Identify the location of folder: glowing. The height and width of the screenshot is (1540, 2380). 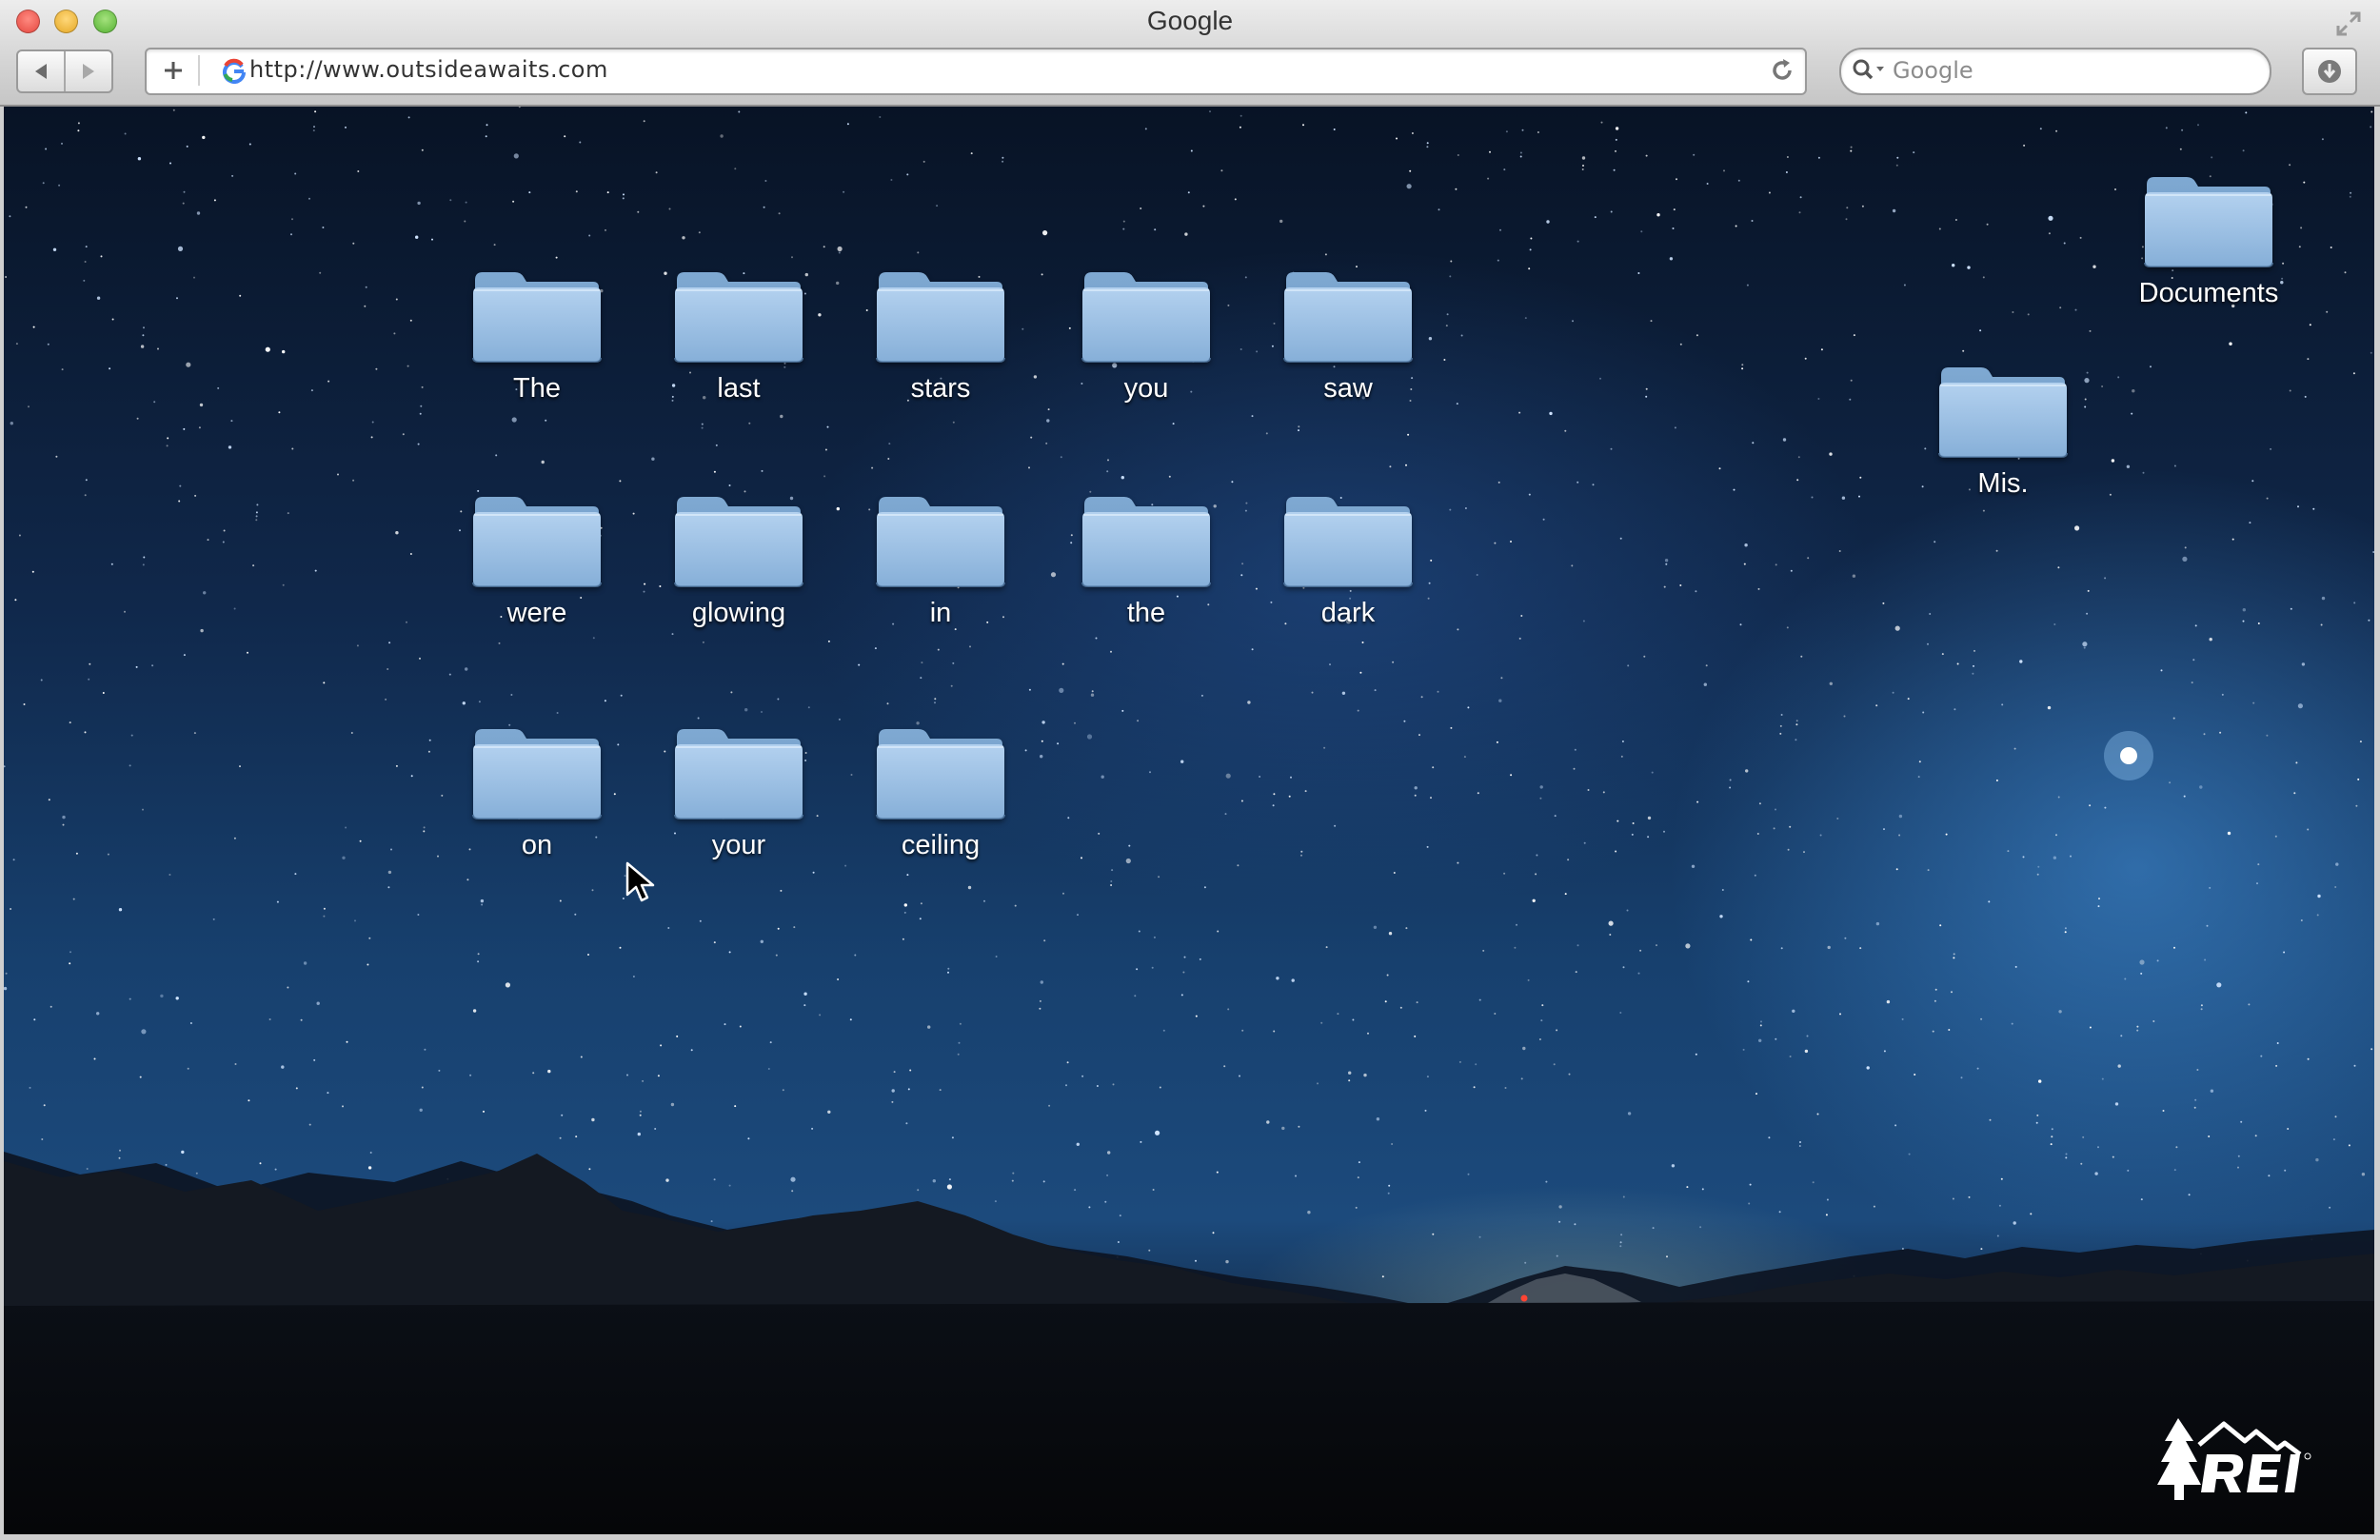
(739, 559).